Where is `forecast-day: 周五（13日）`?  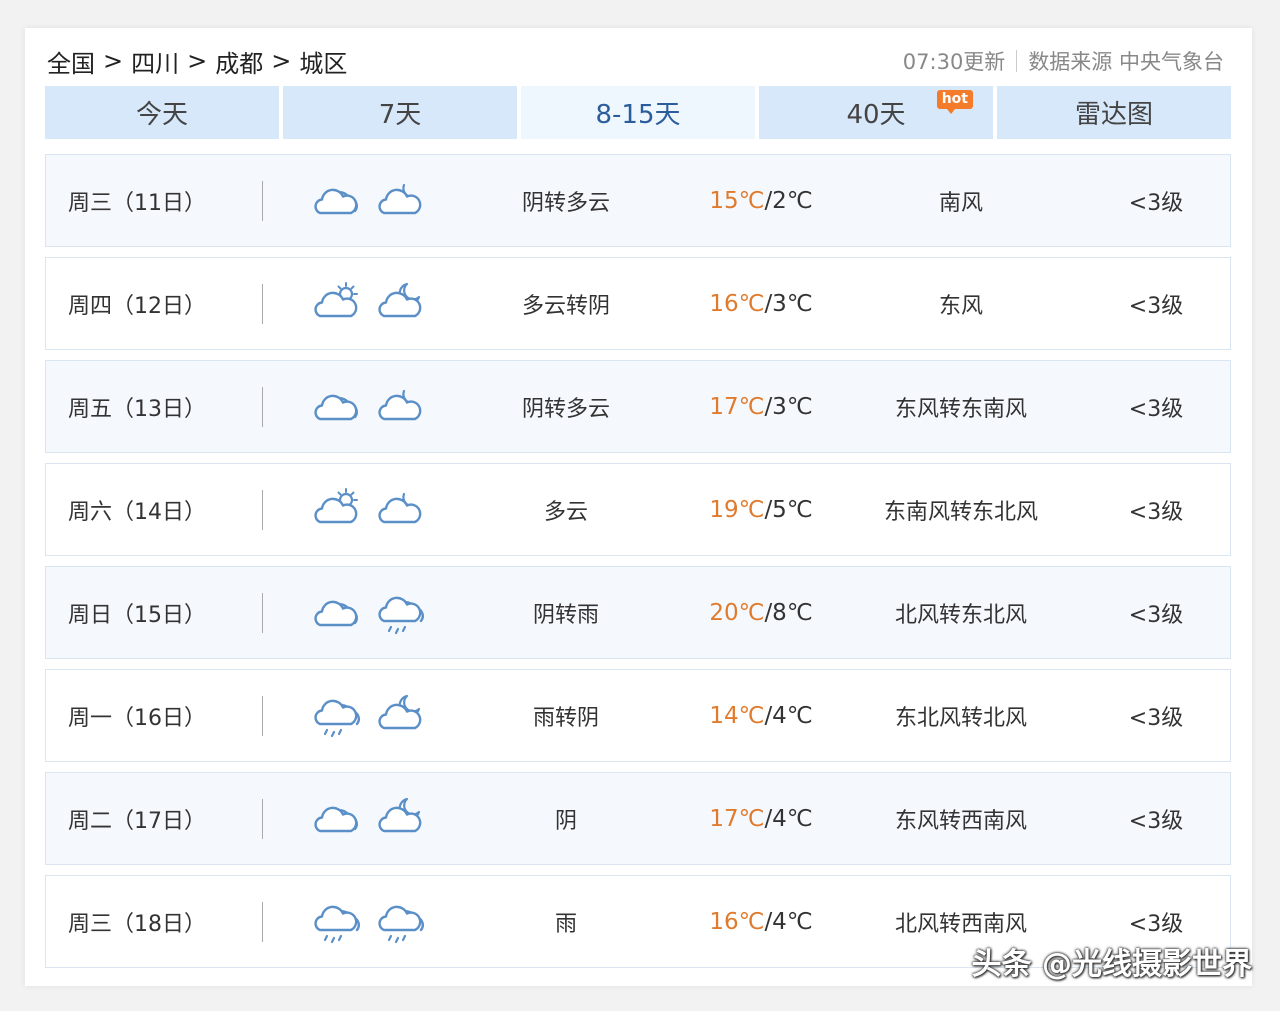
forecast-day: 周五（13日） is located at coordinates (137, 409).